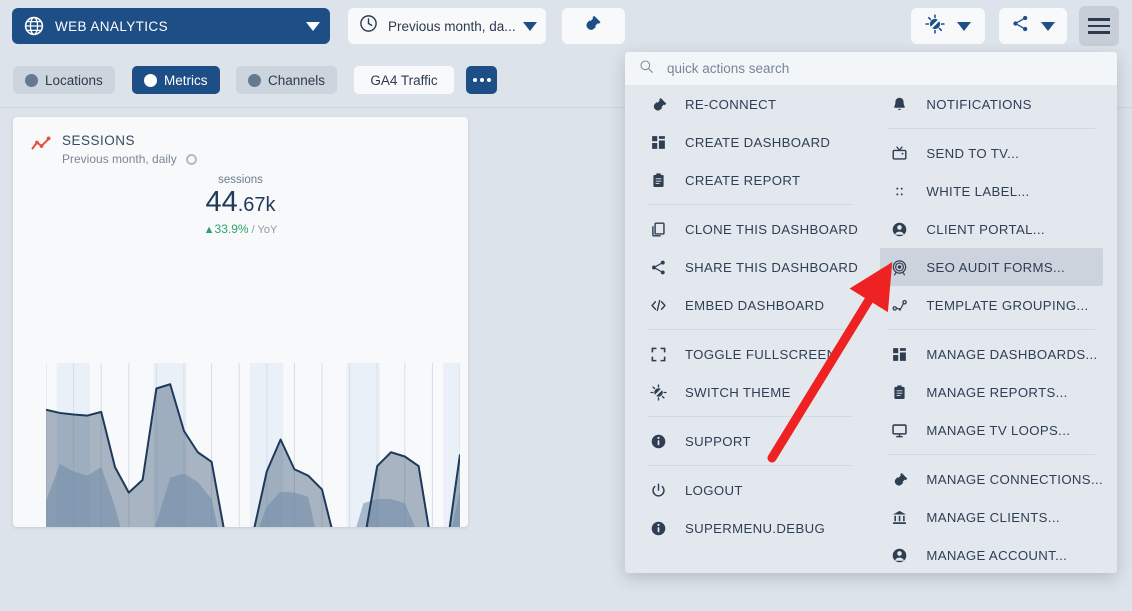 The height and width of the screenshot is (611, 1132). What do you see at coordinates (899, 104) in the screenshot?
I see `bell-icon` at bounding box center [899, 104].